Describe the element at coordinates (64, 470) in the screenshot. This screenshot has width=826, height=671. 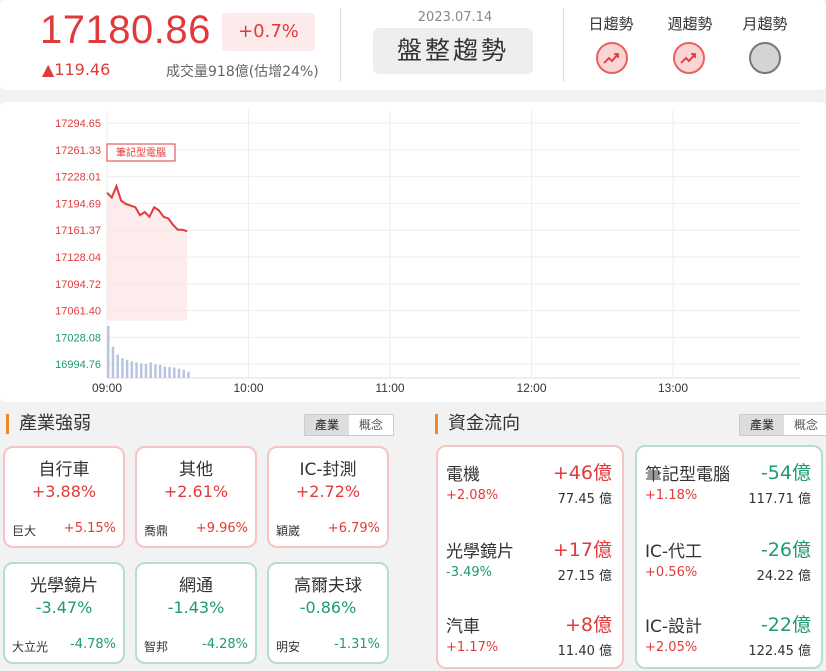
I see `industry-name: 自行車` at that location.